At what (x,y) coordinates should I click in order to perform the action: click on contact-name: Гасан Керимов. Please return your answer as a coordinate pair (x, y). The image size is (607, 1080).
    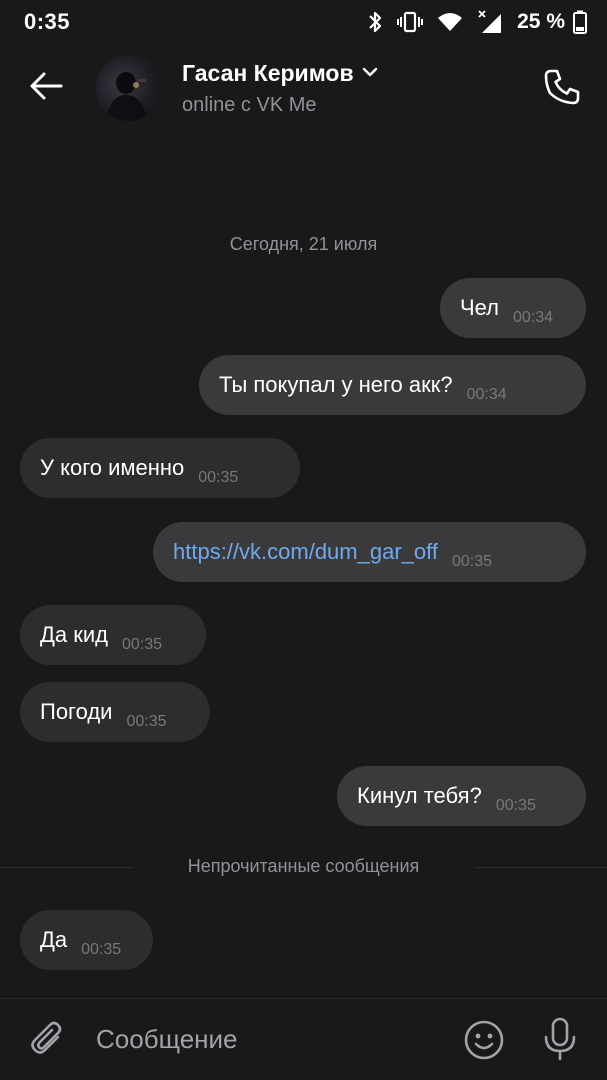
    Looking at the image, I should click on (268, 73).